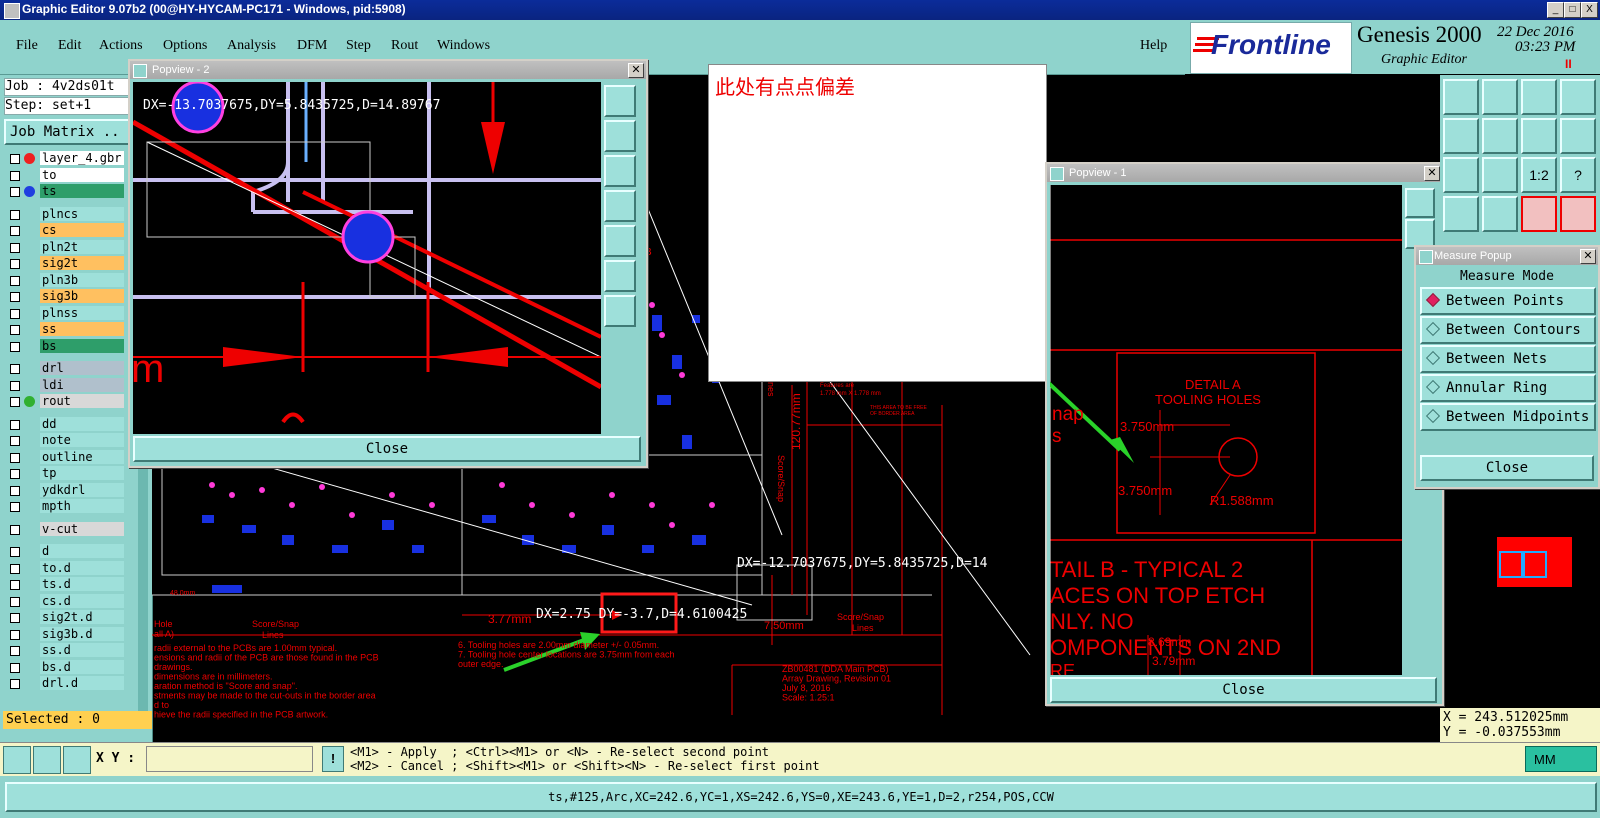 The width and height of the screenshot is (1600, 818). What do you see at coordinates (47, 760) in the screenshot?
I see `angle-mode-icon` at bounding box center [47, 760].